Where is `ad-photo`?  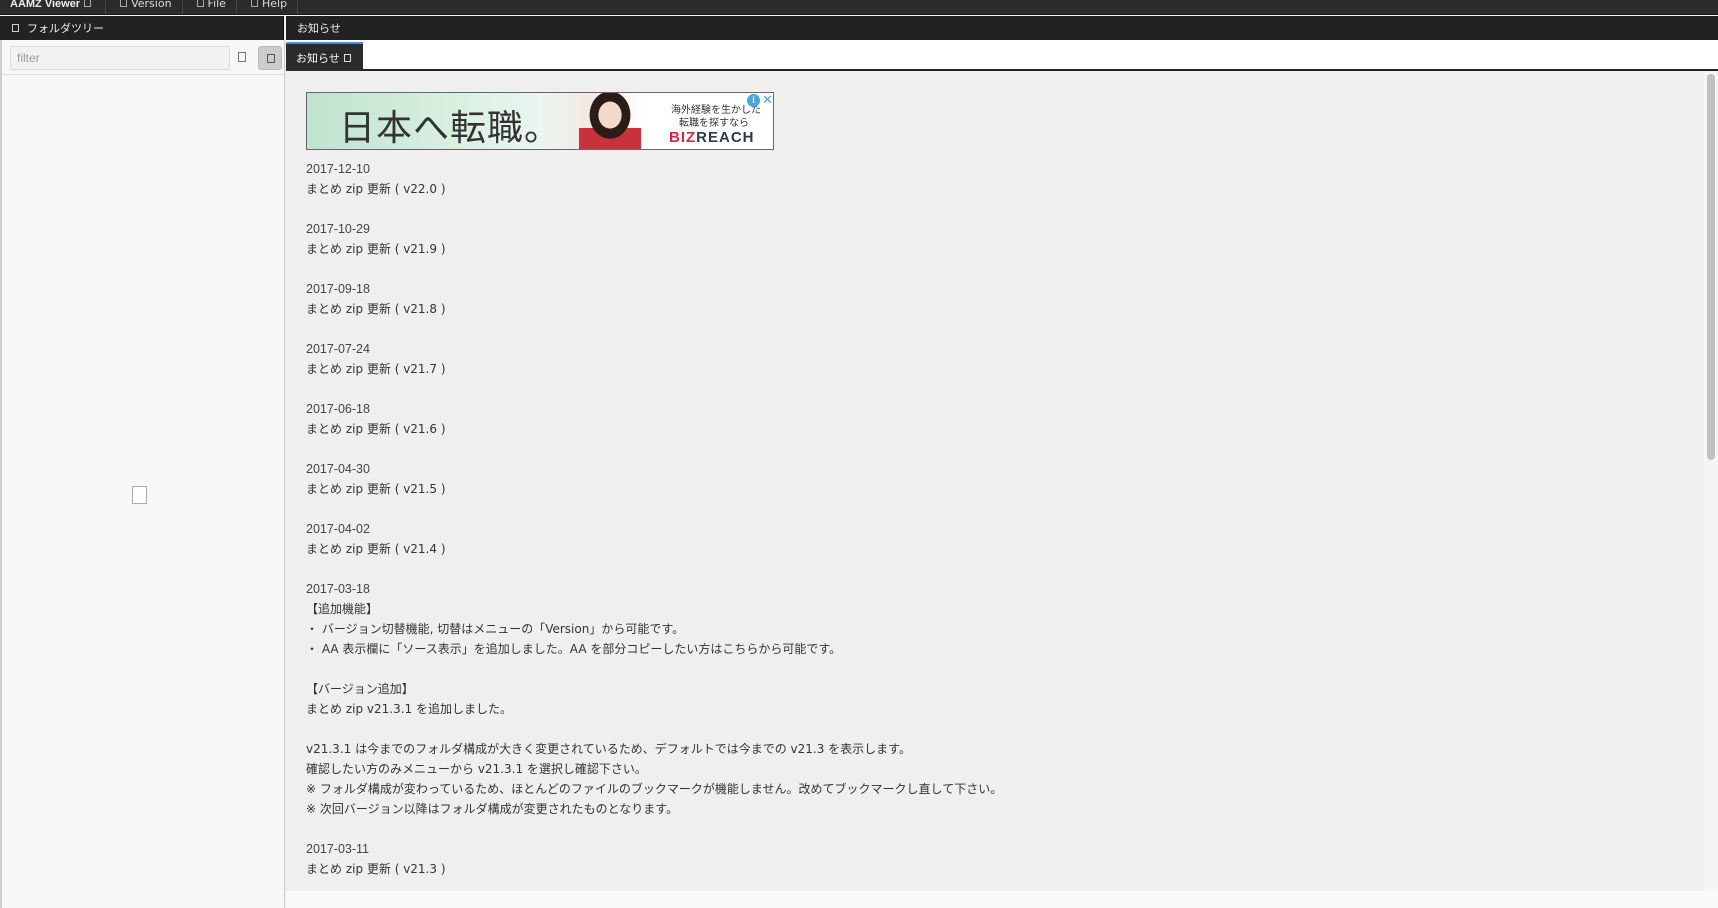
ad-photo is located at coordinates (610, 121).